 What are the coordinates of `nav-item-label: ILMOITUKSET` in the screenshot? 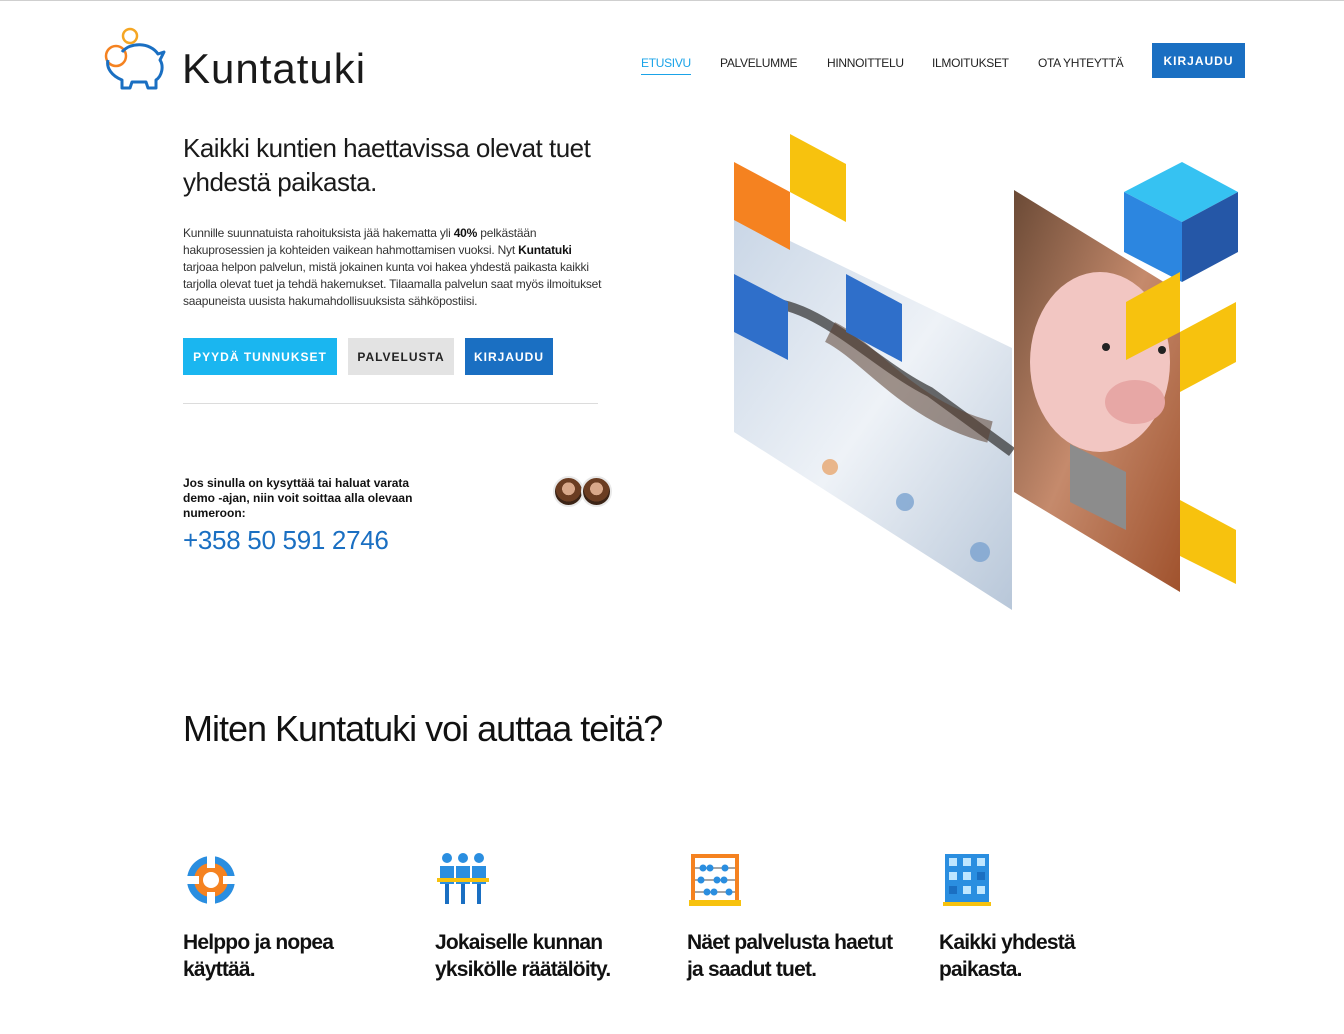 It's located at (970, 63).